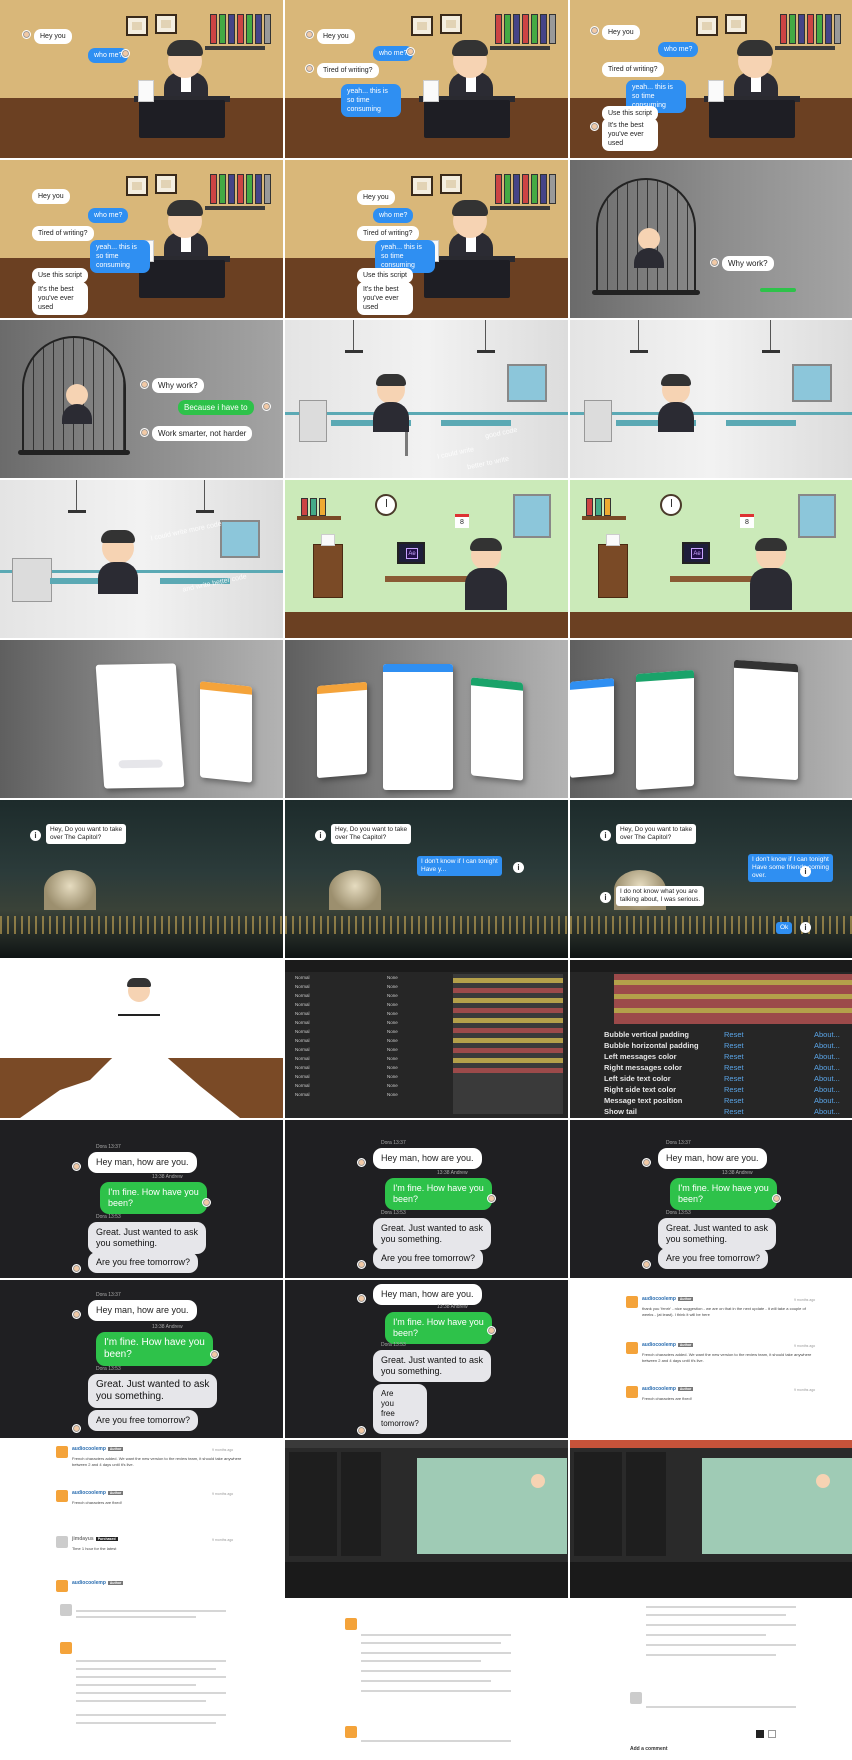  Describe the element at coordinates (400, 1423) in the screenshot. I see `bubble-line: tomorrow?` at that location.